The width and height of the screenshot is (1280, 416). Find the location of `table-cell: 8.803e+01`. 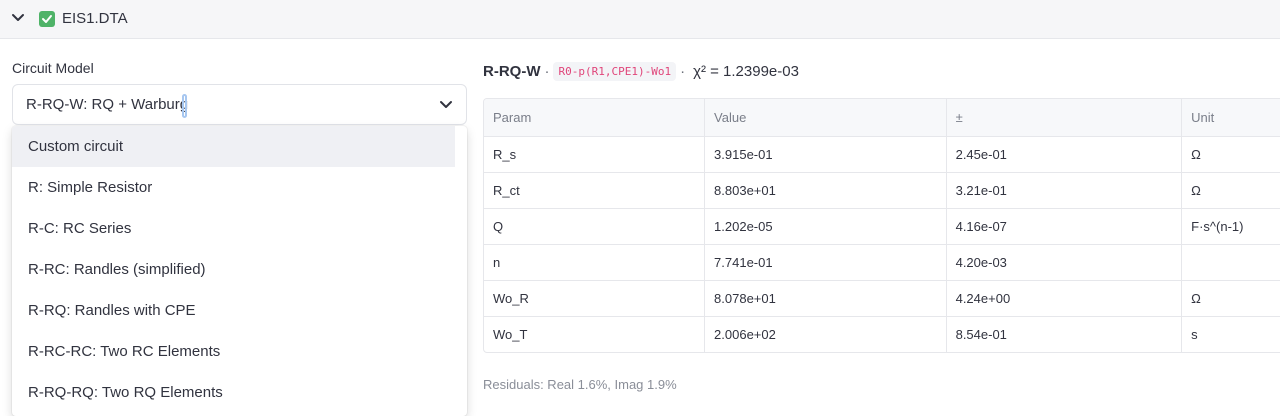

table-cell: 8.803e+01 is located at coordinates (825, 190).